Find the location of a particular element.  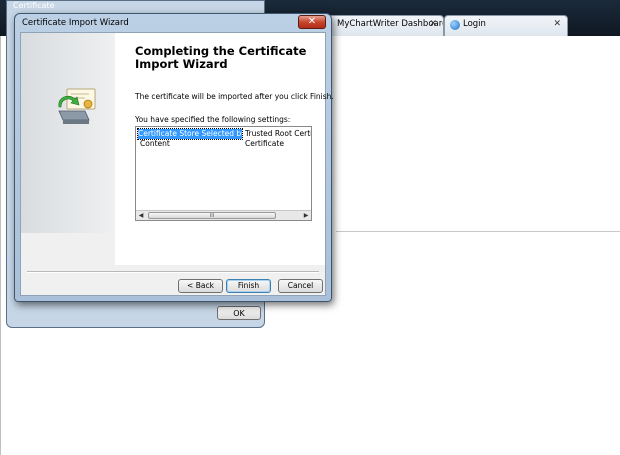

page-divider is located at coordinates (478, 231).